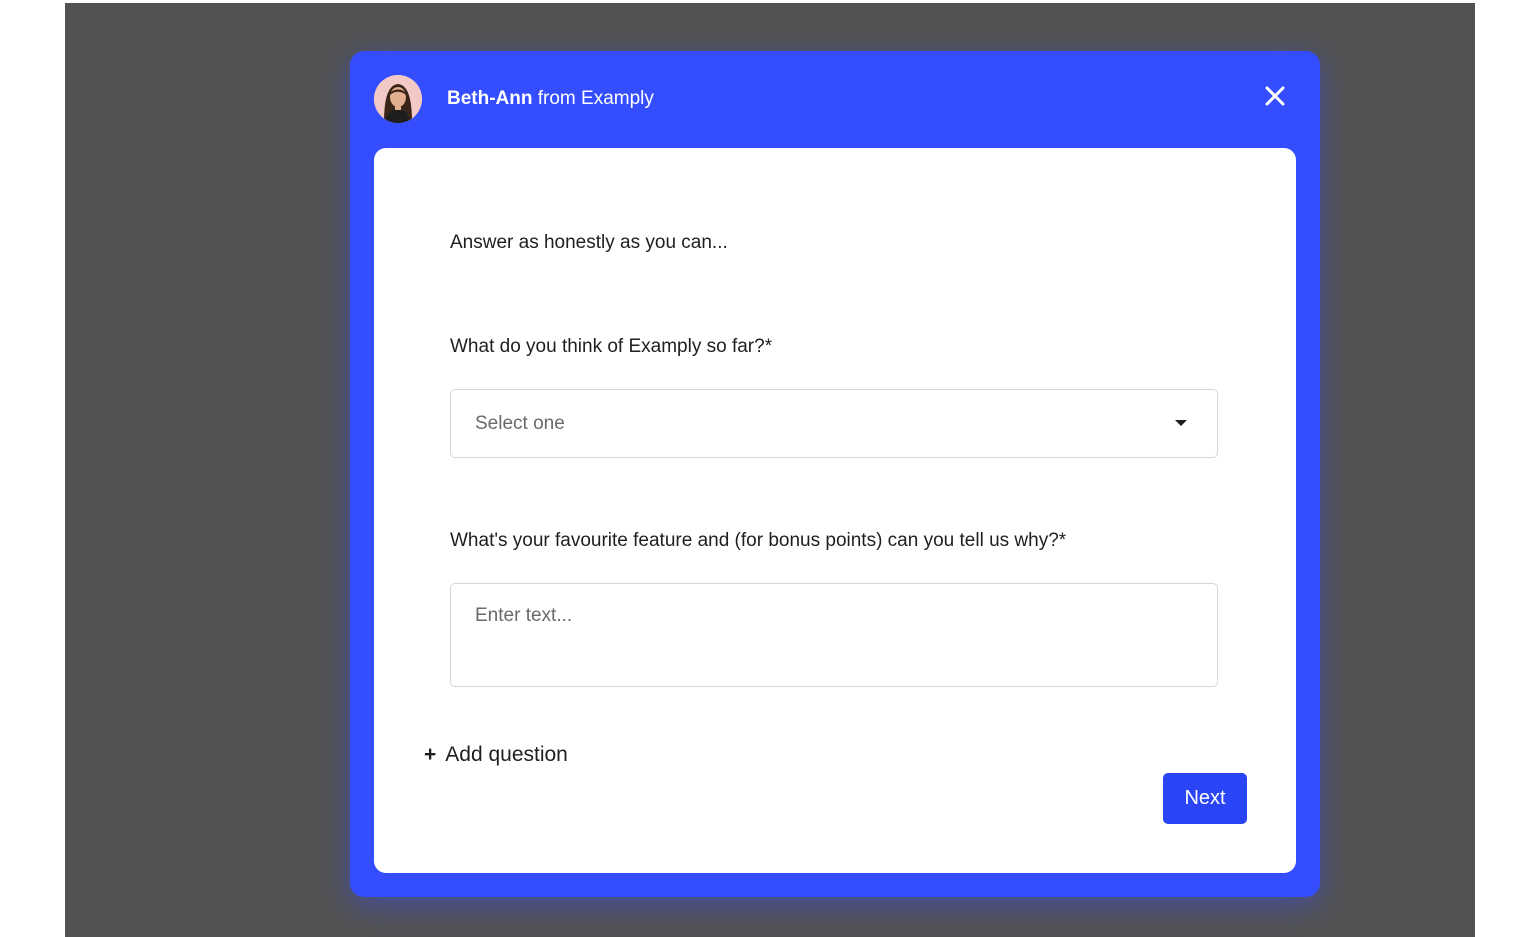 The height and width of the screenshot is (937, 1536). I want to click on add-question-button: + Add question, so click(496, 755).